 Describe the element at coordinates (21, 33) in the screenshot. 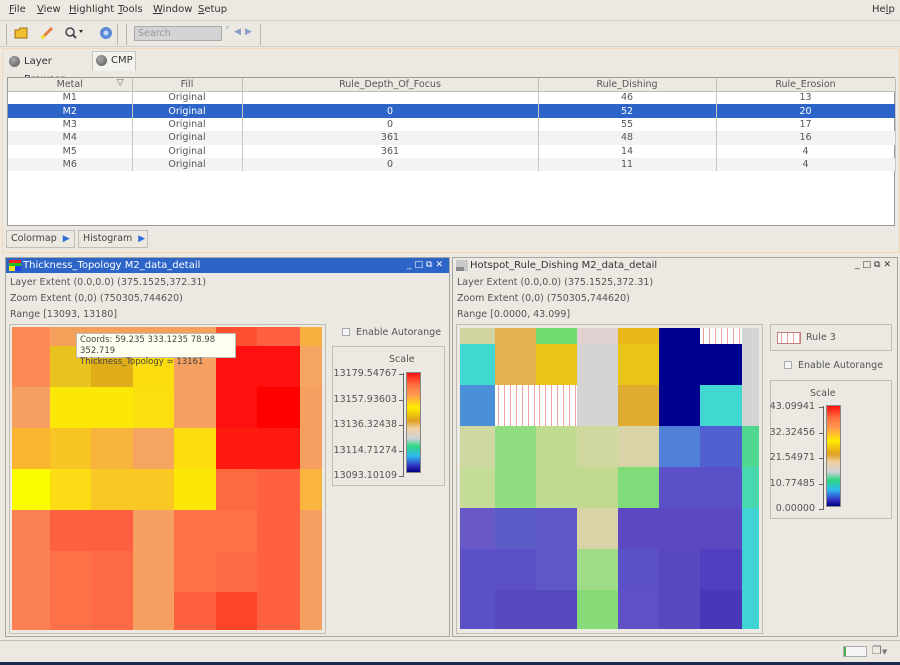

I see `open-folder-button` at that location.